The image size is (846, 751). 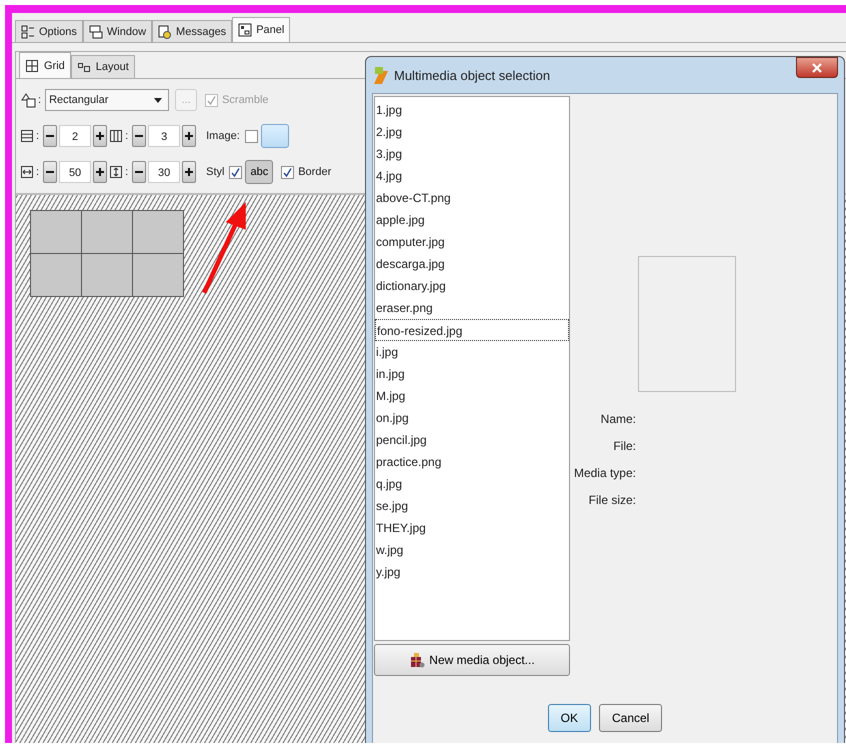 I want to click on shape-dropdown: Rectangular, so click(x=107, y=100).